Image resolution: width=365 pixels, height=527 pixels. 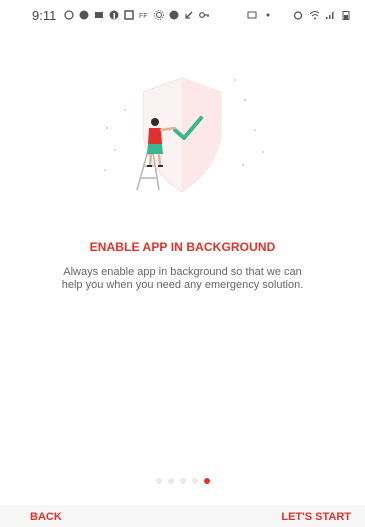 What do you see at coordinates (44, 15) in the screenshot?
I see `status-time: 9:11` at bounding box center [44, 15].